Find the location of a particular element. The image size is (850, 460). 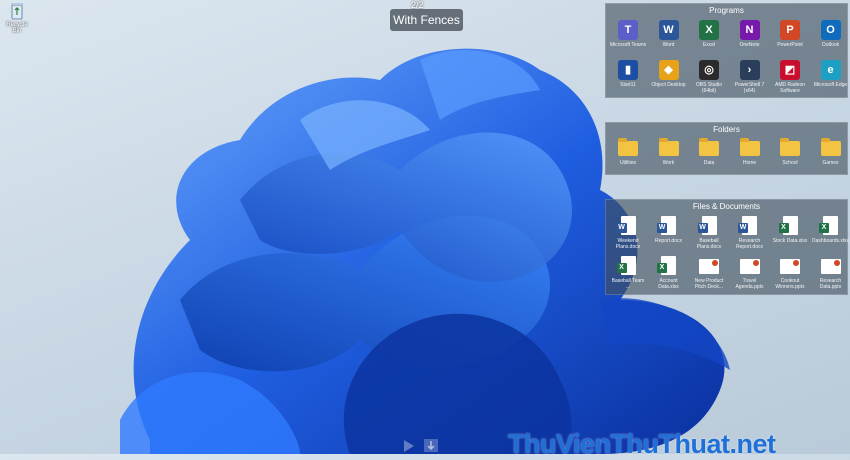

fence-item: W Research Report.docx is located at coordinates (750, 233).